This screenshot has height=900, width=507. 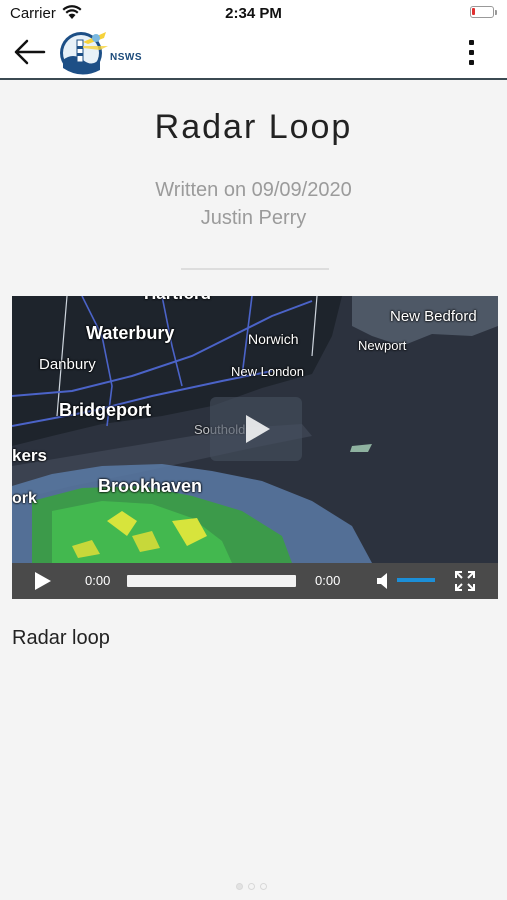 I want to click on duration-time: 0:00, so click(x=328, y=580).